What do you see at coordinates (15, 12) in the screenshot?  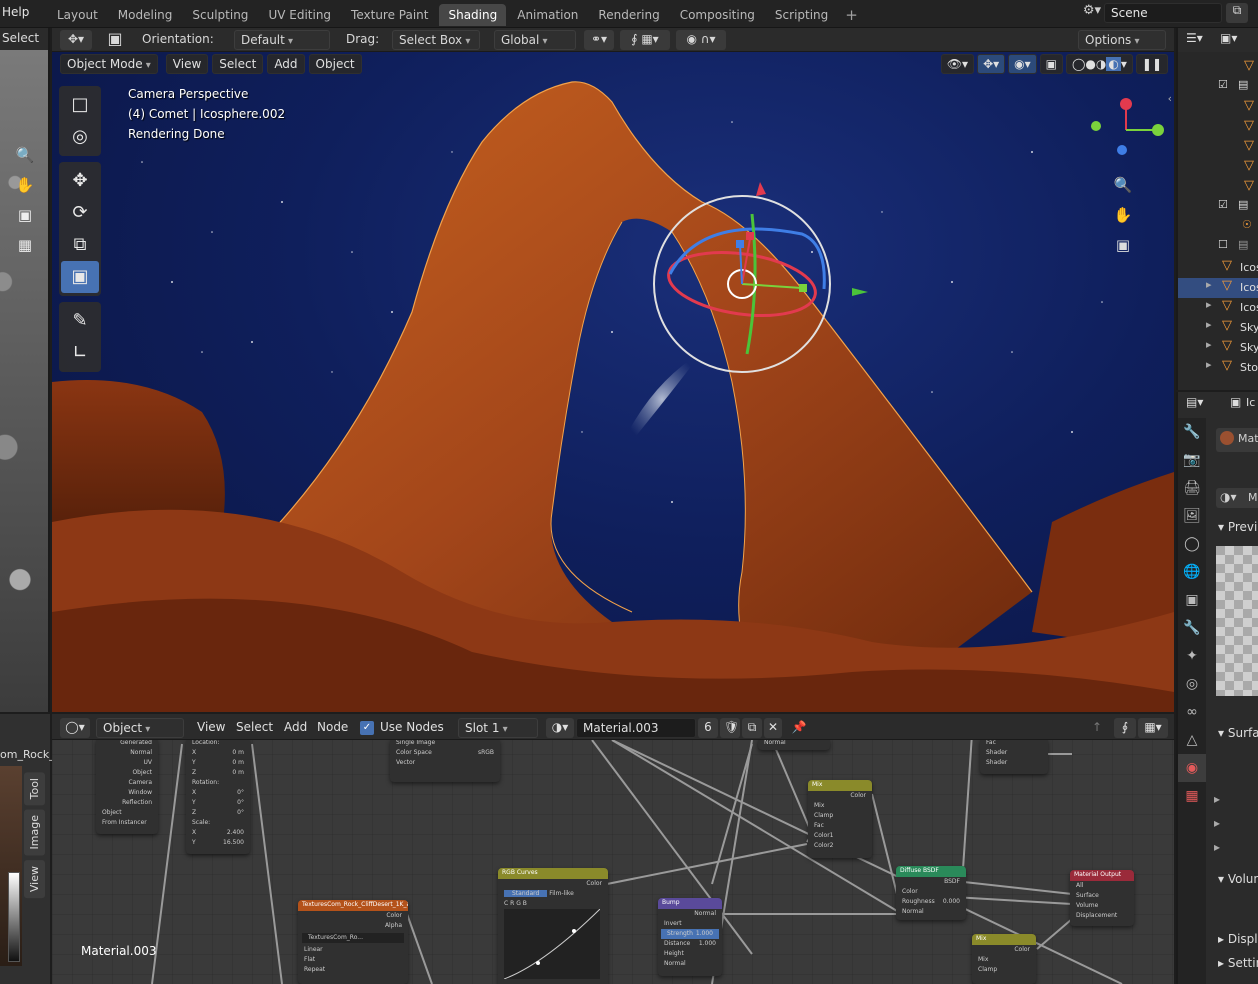 I see `help-menu: Help` at bounding box center [15, 12].